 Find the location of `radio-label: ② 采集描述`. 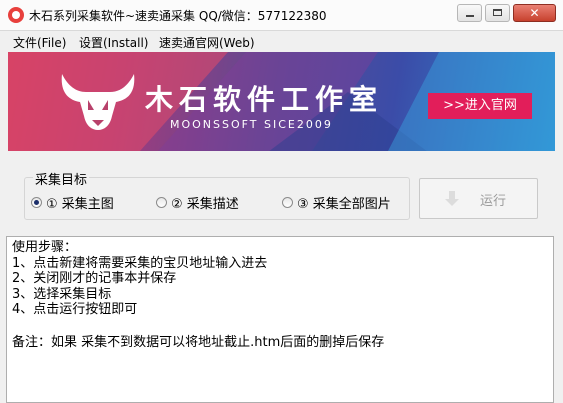

radio-label: ② 采集描述 is located at coordinates (205, 204).